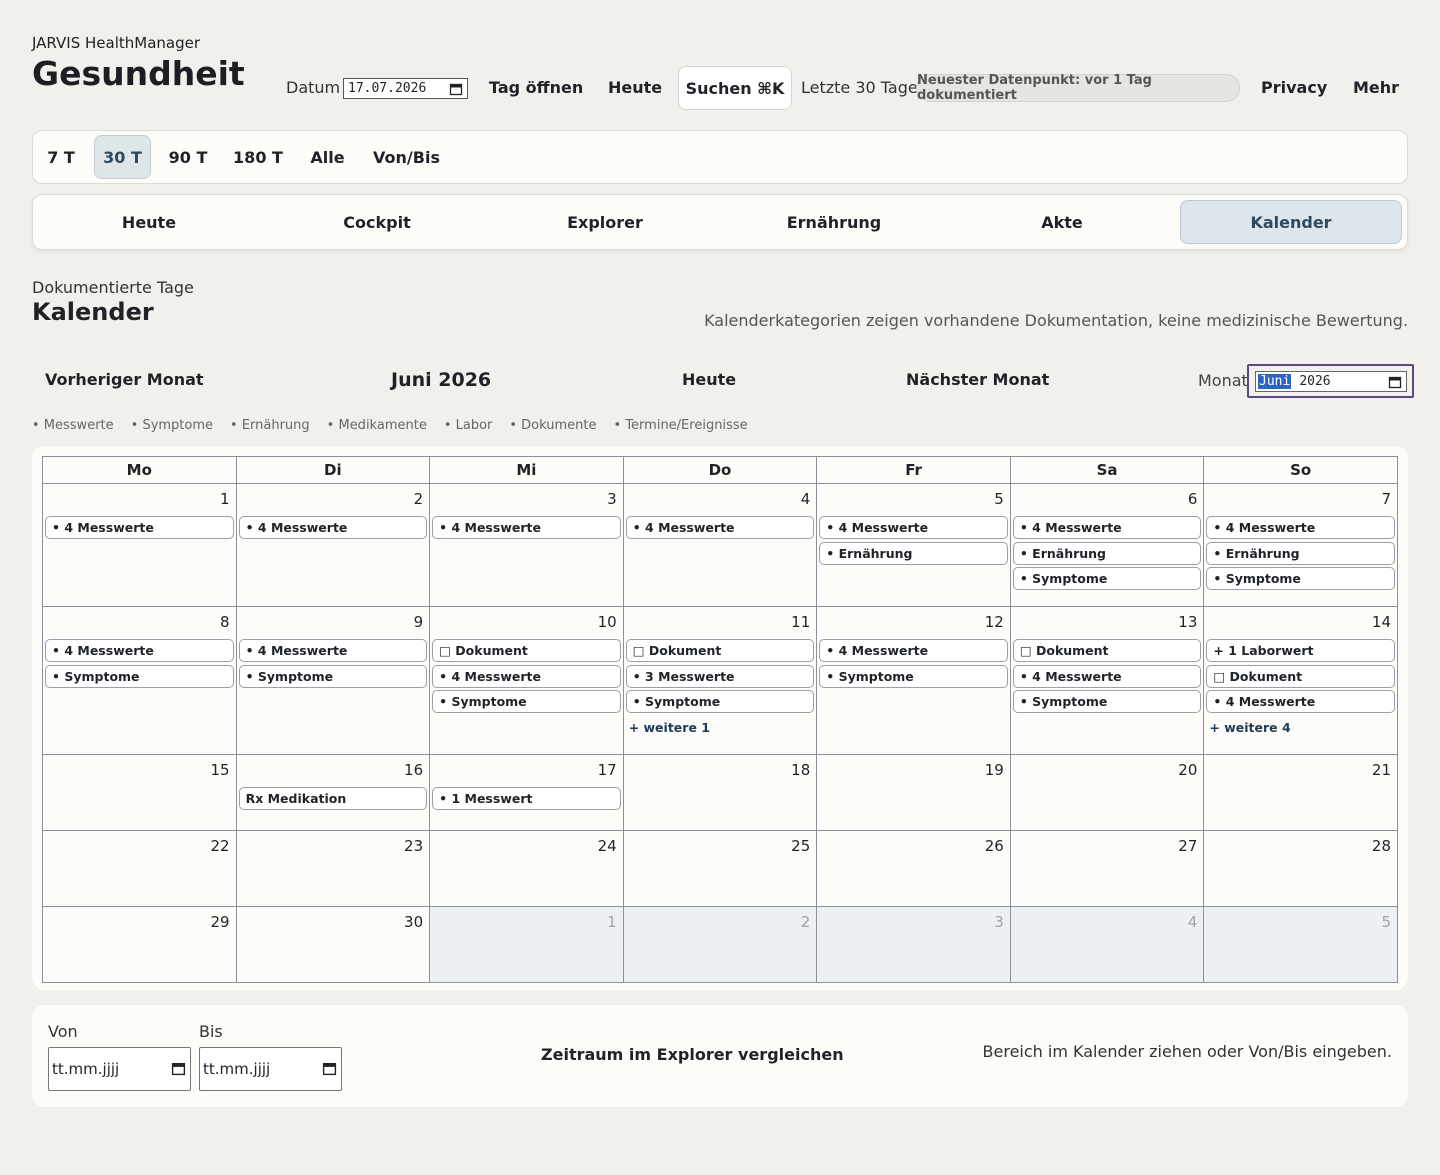 The image size is (1440, 1175). I want to click on month-today-button: Heute, so click(709, 379).